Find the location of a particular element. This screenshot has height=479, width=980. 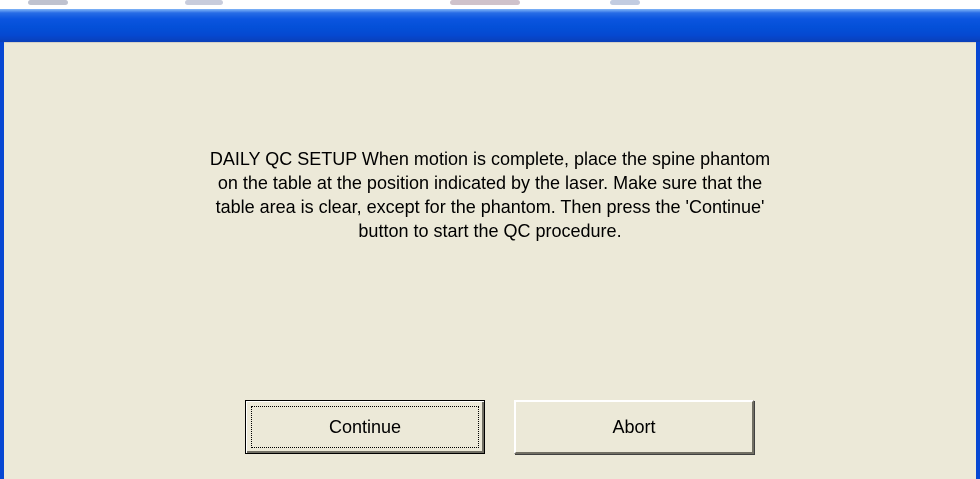

title-bar-gloss is located at coordinates (490, 11).